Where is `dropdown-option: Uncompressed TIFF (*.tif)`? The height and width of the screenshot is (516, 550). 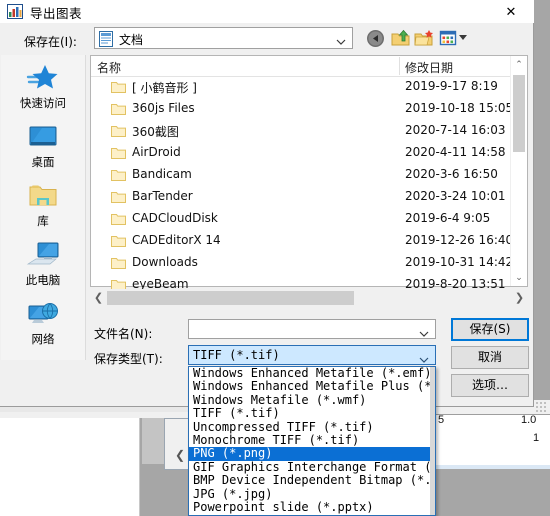 dropdown-option: Uncompressed TIFF (*.tif) is located at coordinates (312, 427).